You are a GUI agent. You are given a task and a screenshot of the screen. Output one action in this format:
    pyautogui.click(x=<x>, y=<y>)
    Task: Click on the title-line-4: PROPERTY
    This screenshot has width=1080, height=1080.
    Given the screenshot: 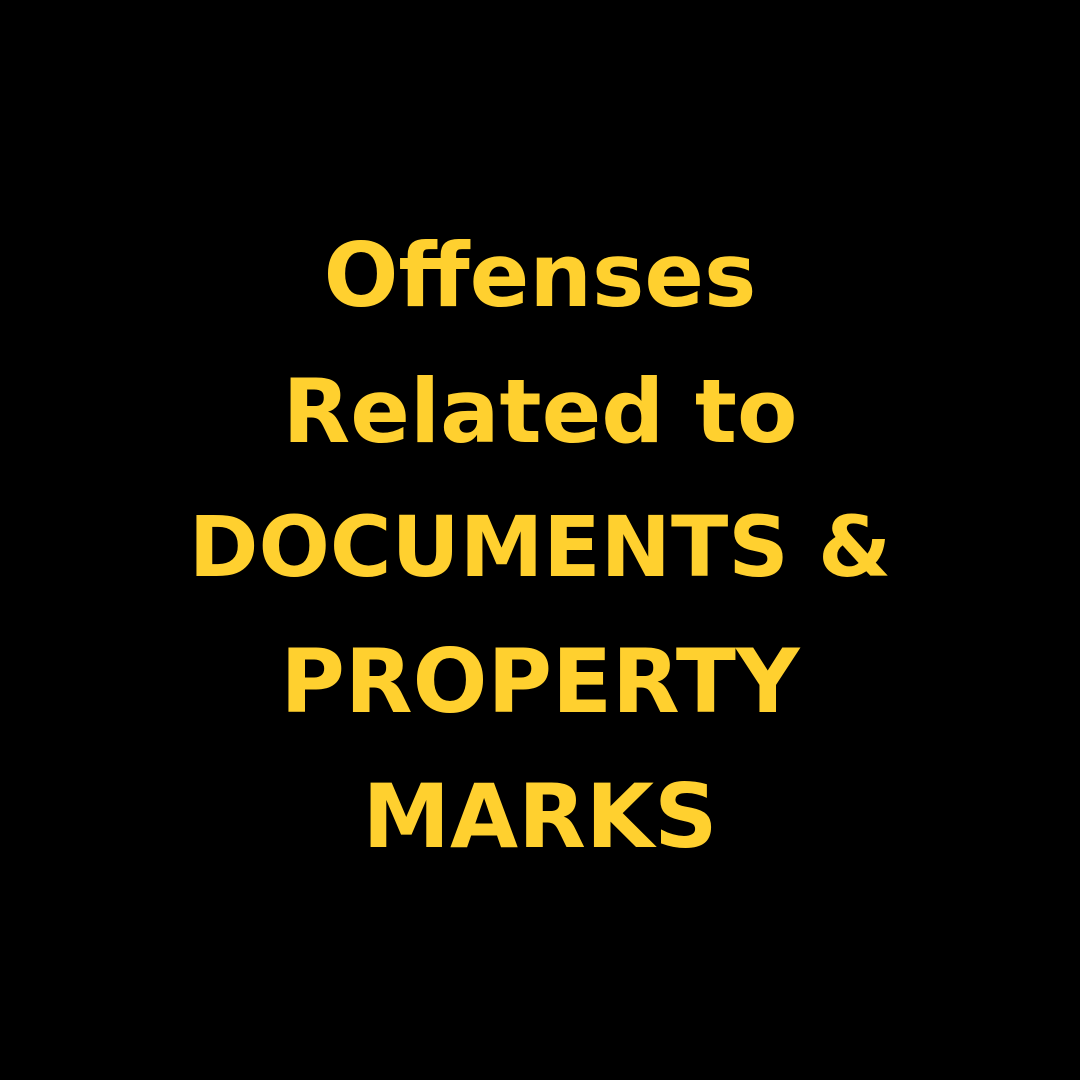 What is the action you would take?
    pyautogui.click(x=540, y=681)
    